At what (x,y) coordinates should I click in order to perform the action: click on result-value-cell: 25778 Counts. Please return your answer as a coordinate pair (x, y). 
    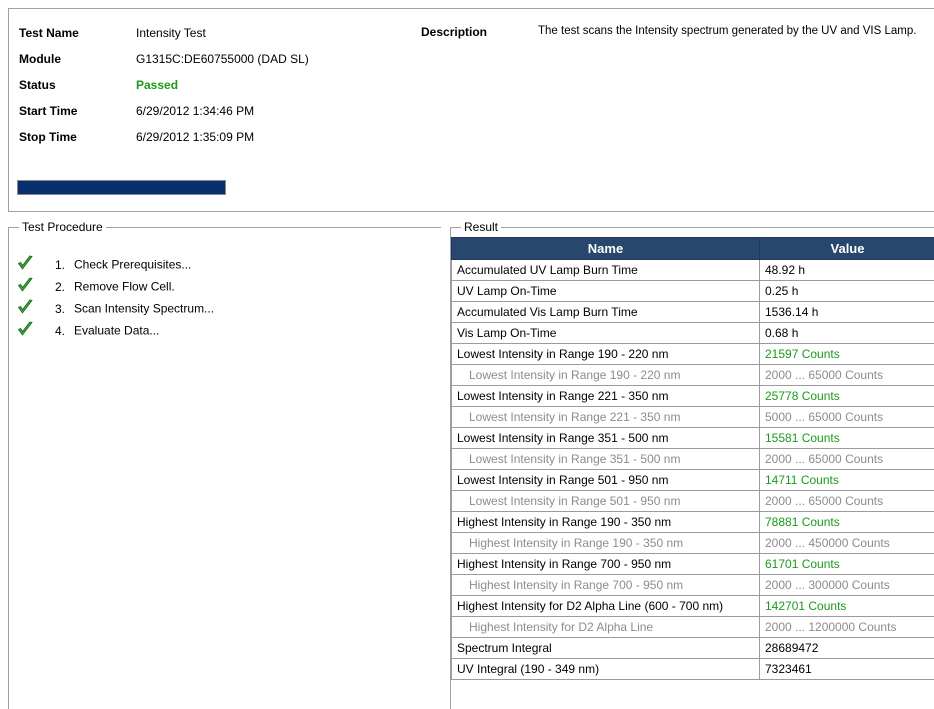
    Looking at the image, I should click on (847, 396).